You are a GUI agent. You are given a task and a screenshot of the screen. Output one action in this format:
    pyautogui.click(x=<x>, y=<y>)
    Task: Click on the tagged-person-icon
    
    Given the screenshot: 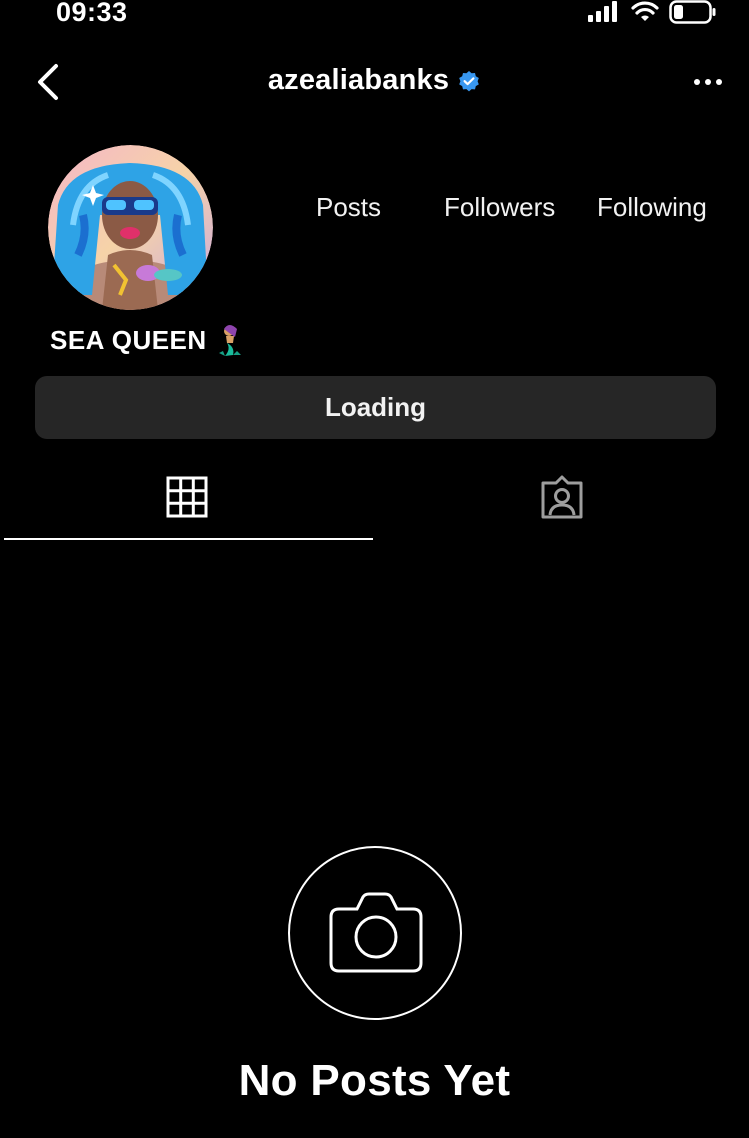 What is the action you would take?
    pyautogui.click(x=562, y=497)
    